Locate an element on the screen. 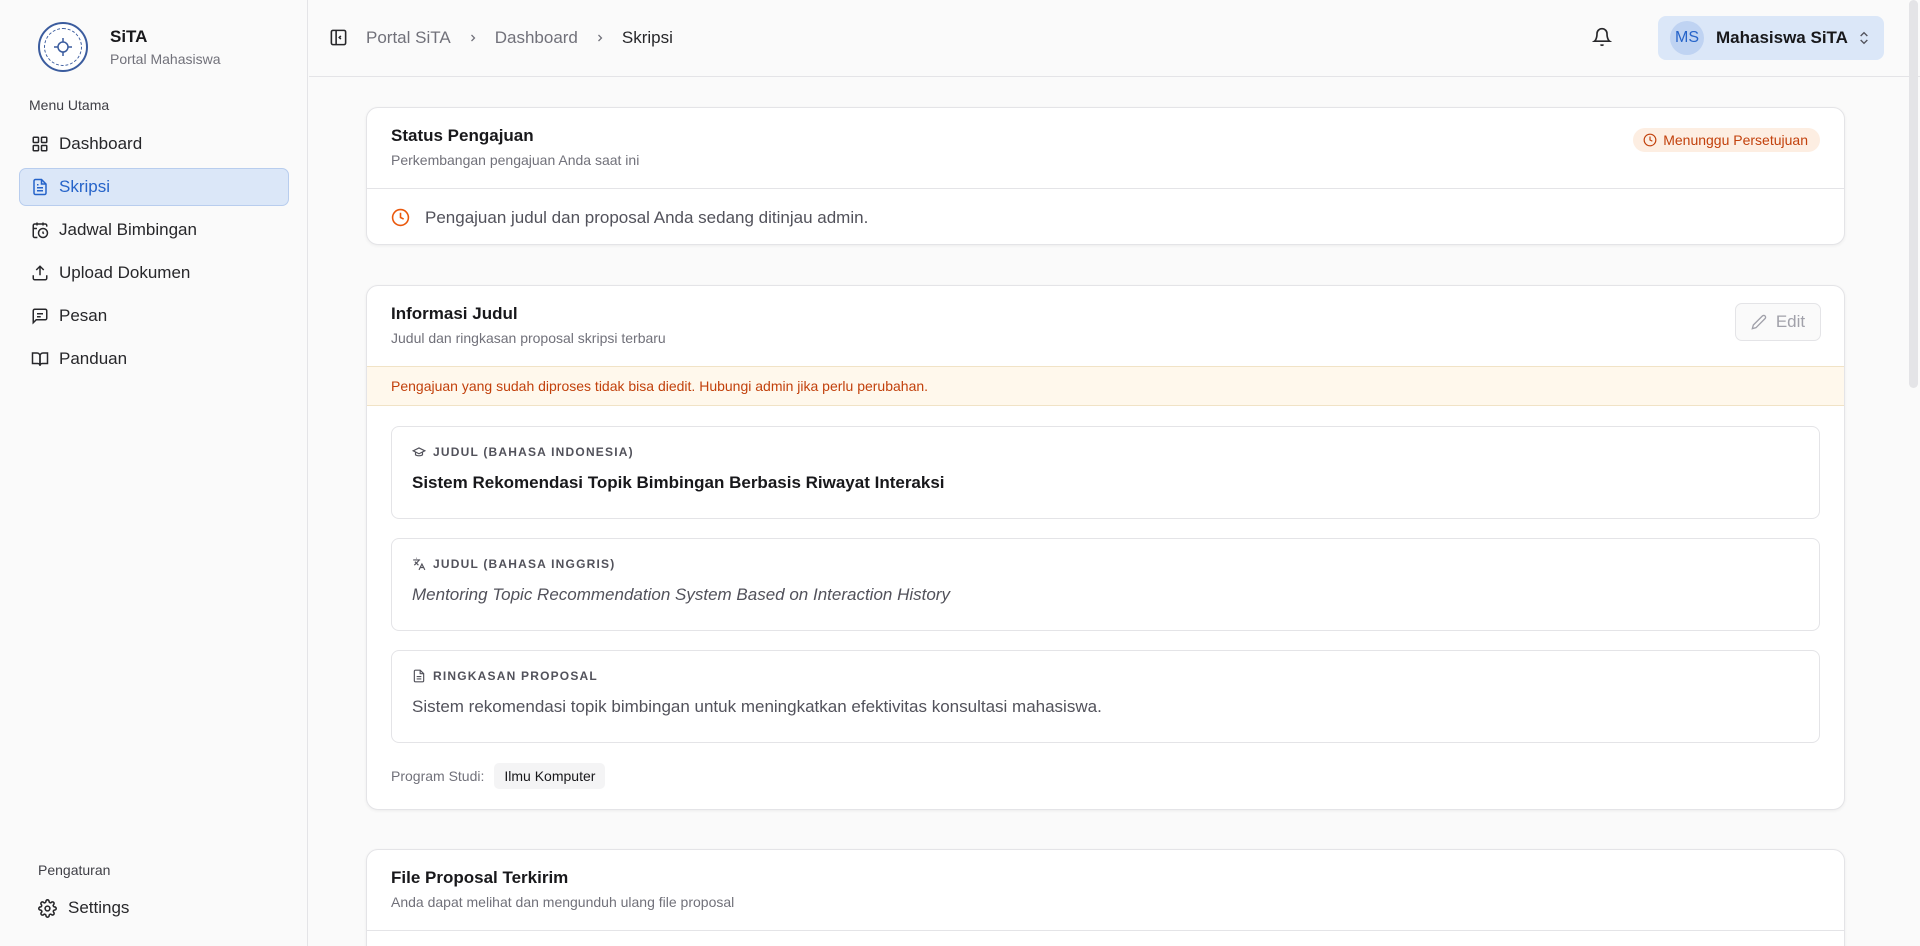  university-logo is located at coordinates (63, 47).